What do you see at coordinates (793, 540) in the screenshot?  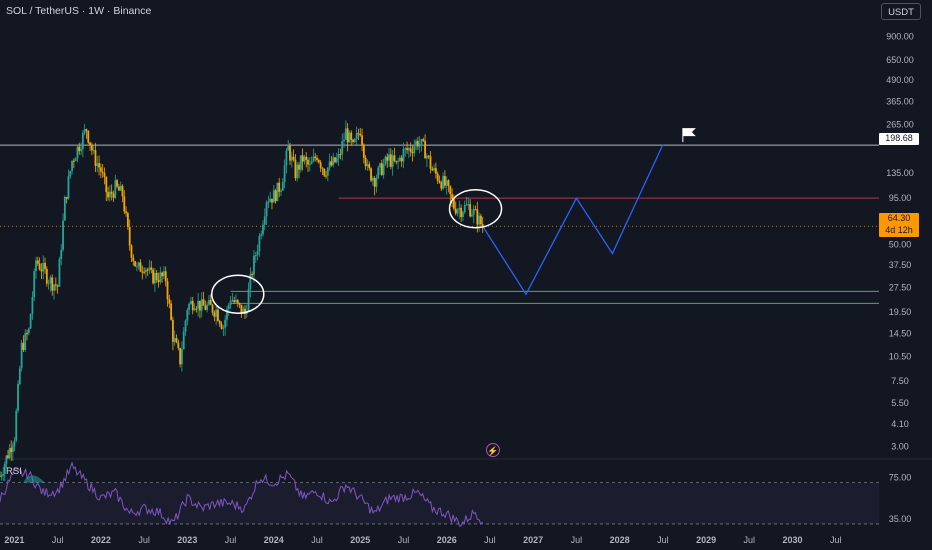 I see `time-axis-label: 2030` at bounding box center [793, 540].